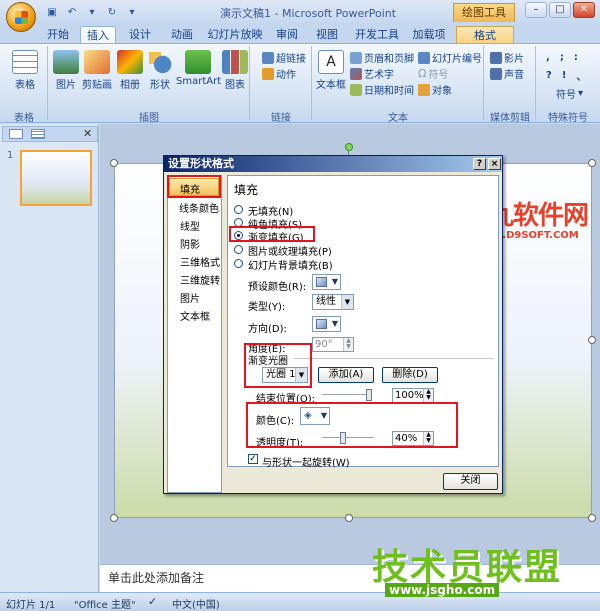 This screenshot has width=600, height=611. Describe the element at coordinates (284, 57) in the screenshot. I see `hyperlink-button: 超链接` at that location.